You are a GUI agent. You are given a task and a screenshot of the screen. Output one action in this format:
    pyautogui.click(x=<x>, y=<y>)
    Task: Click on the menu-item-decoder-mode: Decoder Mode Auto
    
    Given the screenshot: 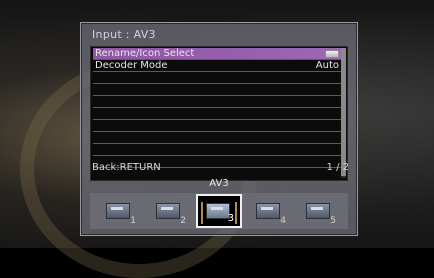 What is the action you would take?
    pyautogui.click(x=218, y=66)
    